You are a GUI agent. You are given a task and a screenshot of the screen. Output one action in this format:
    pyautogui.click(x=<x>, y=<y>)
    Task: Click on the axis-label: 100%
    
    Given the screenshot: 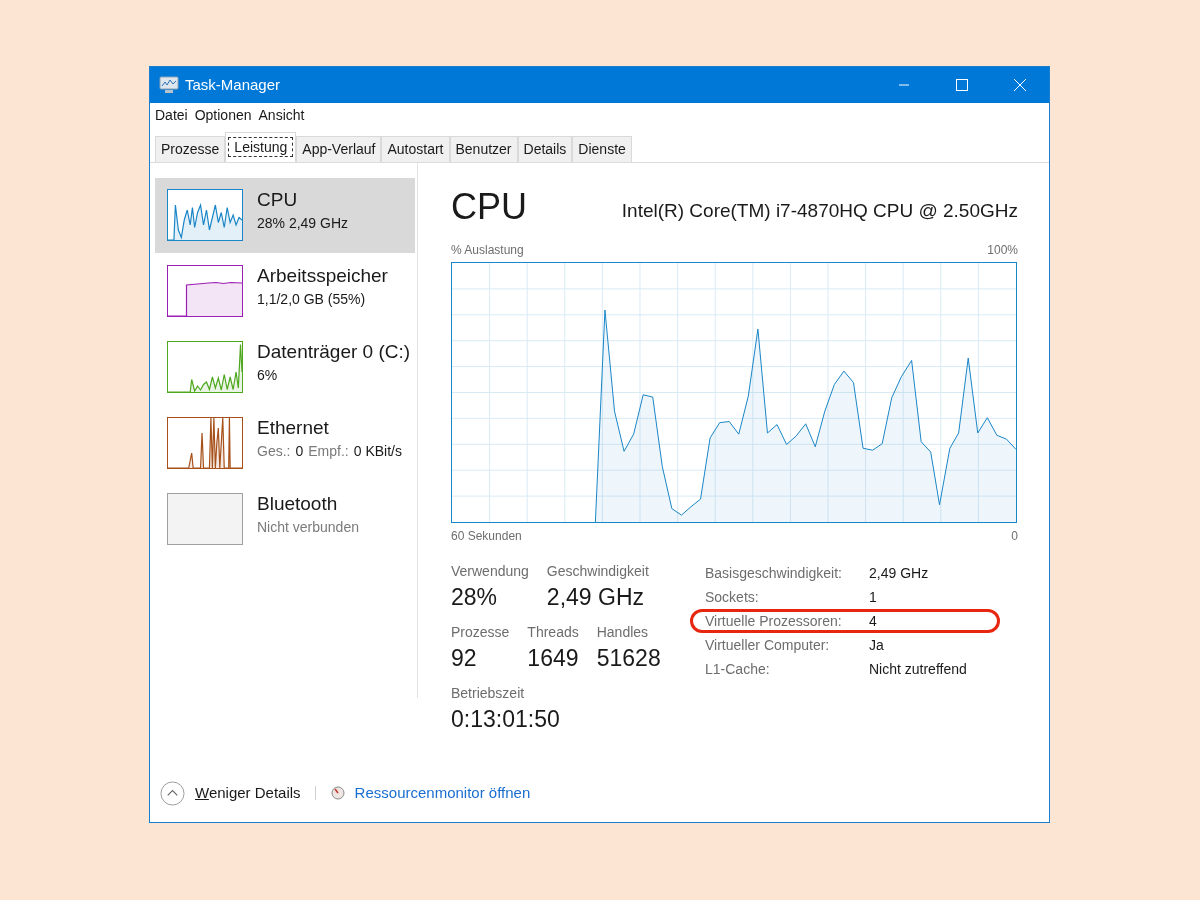 What is the action you would take?
    pyautogui.click(x=1002, y=250)
    